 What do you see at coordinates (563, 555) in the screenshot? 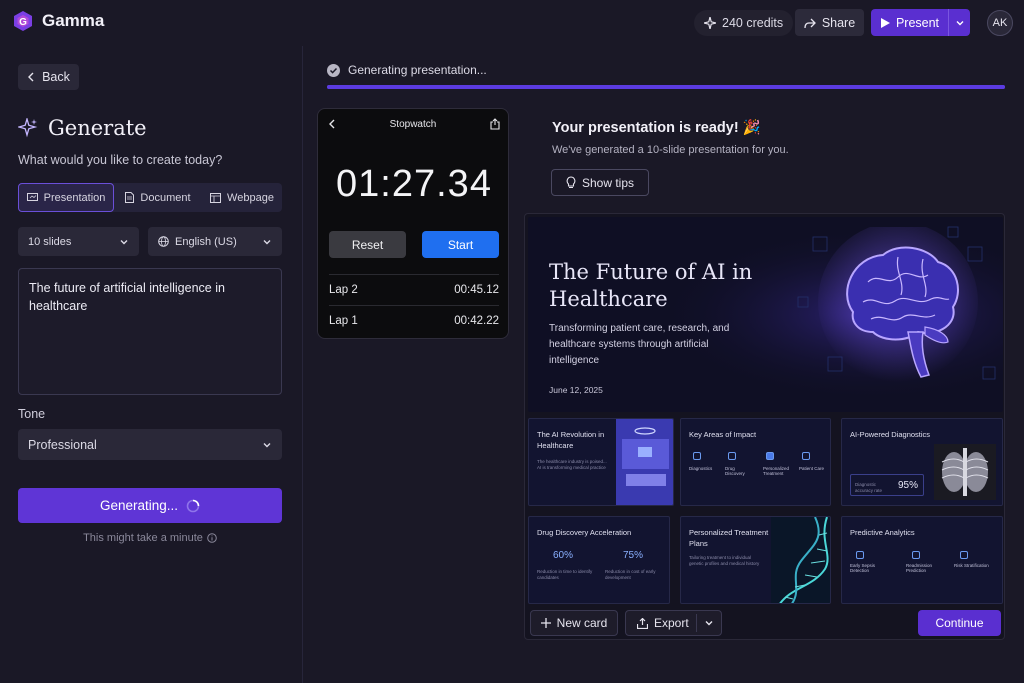
I see `stat-value: 60%` at bounding box center [563, 555].